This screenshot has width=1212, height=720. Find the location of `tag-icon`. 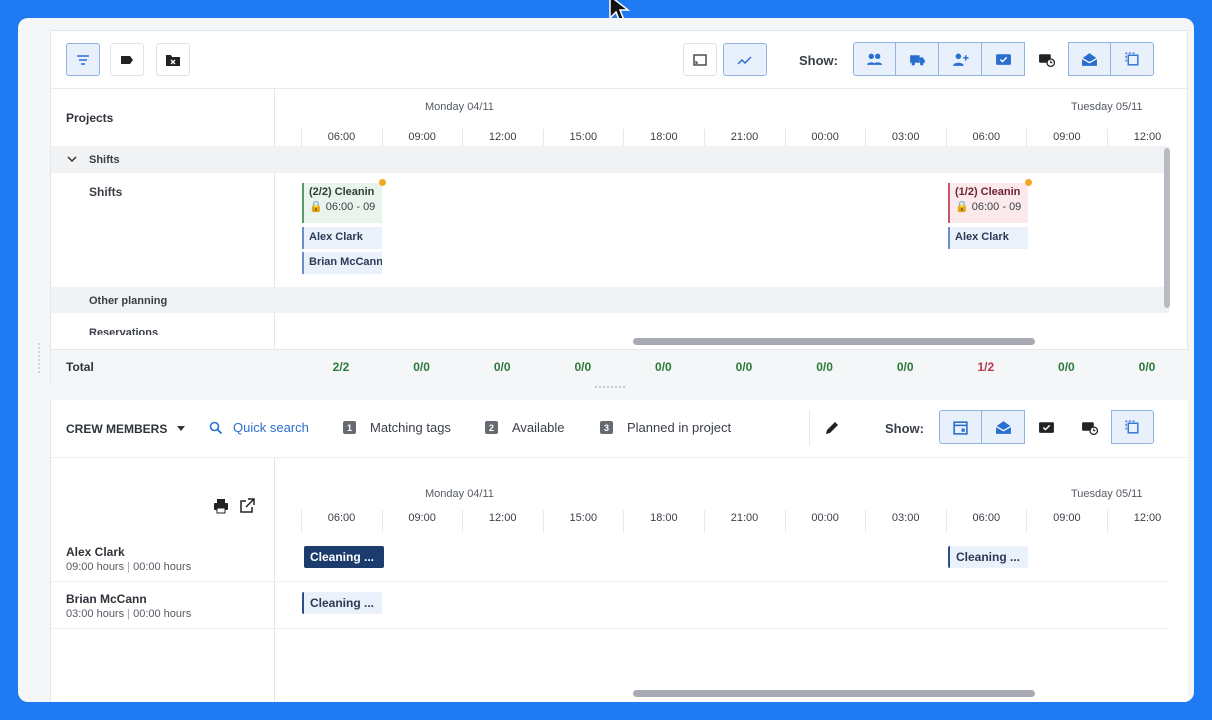

tag-icon is located at coordinates (127, 59).